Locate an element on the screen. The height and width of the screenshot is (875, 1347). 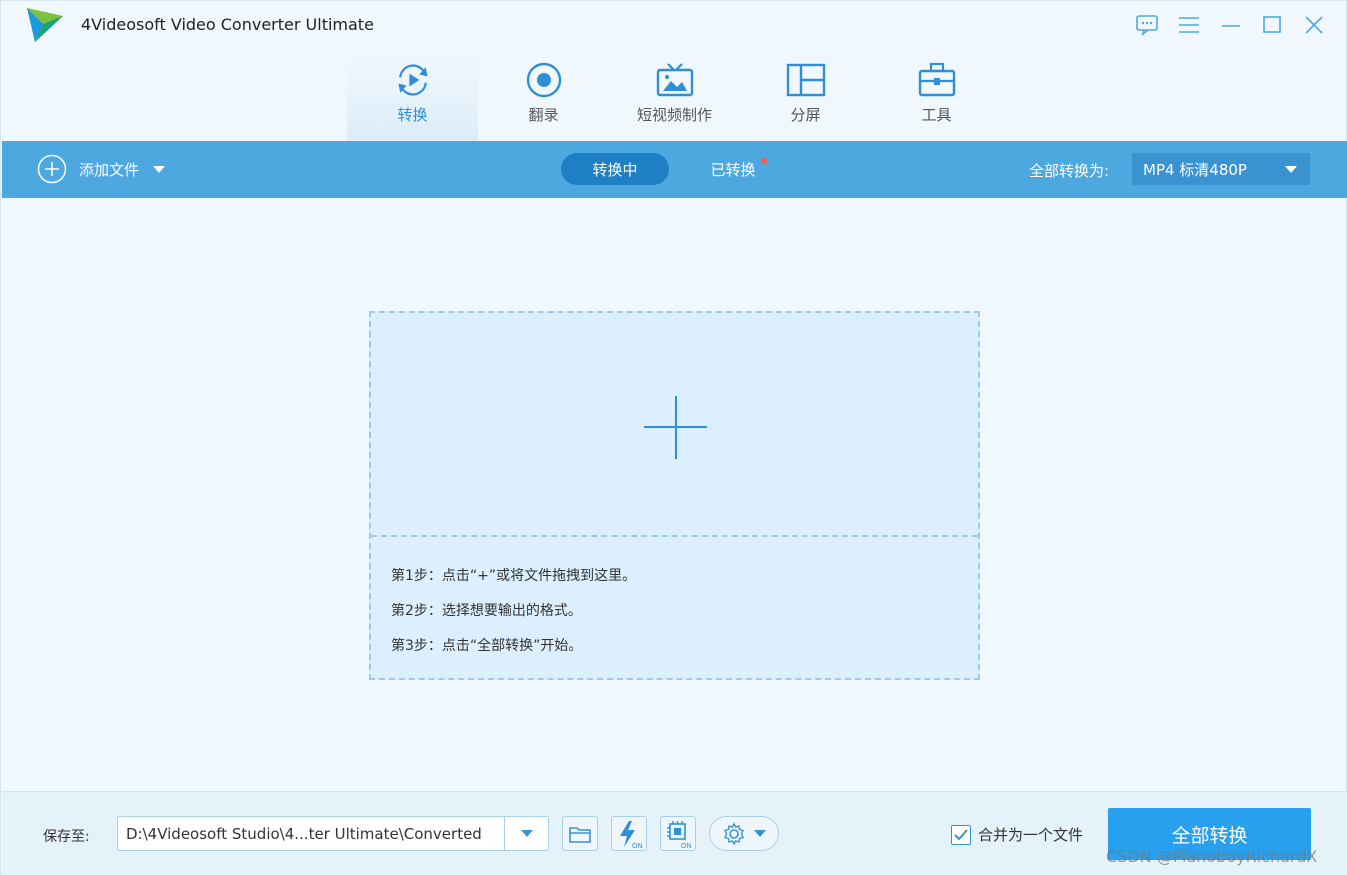
tab-ripper: 翻录 is located at coordinates (543, 95).